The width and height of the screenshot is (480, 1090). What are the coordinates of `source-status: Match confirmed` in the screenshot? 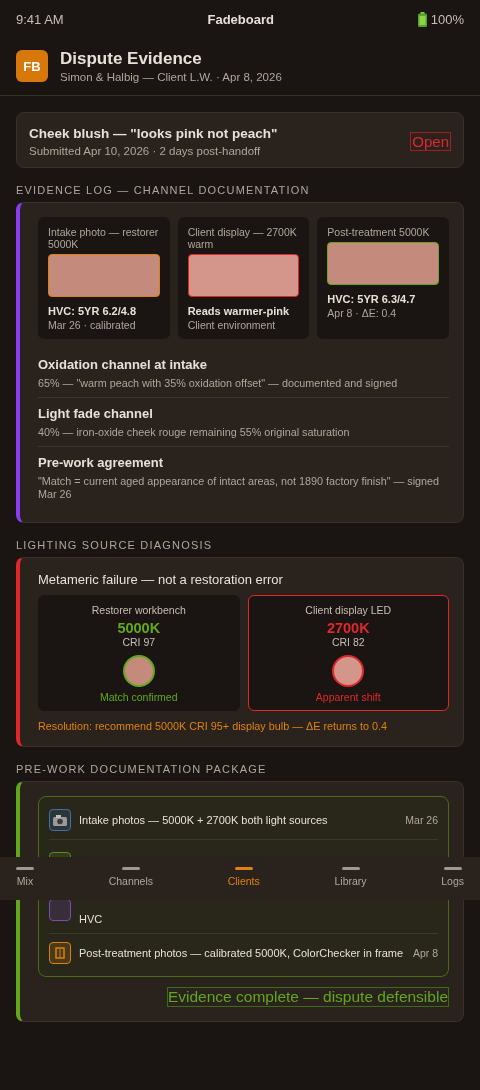 It's located at (138, 697).